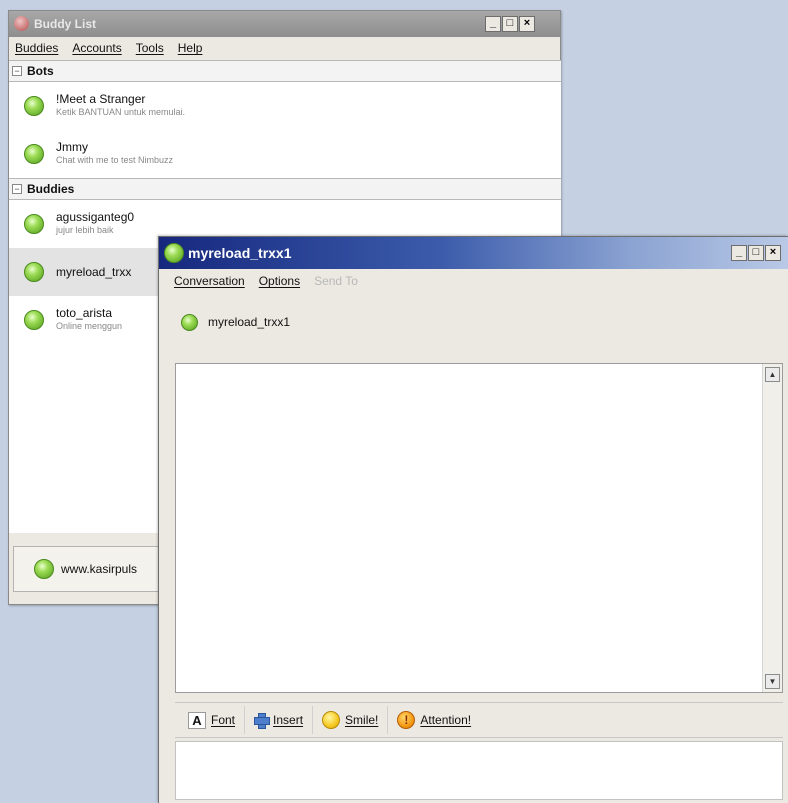 The height and width of the screenshot is (803, 788). Describe the element at coordinates (99, 569) in the screenshot. I see `status-text: www.kasirpuls` at that location.